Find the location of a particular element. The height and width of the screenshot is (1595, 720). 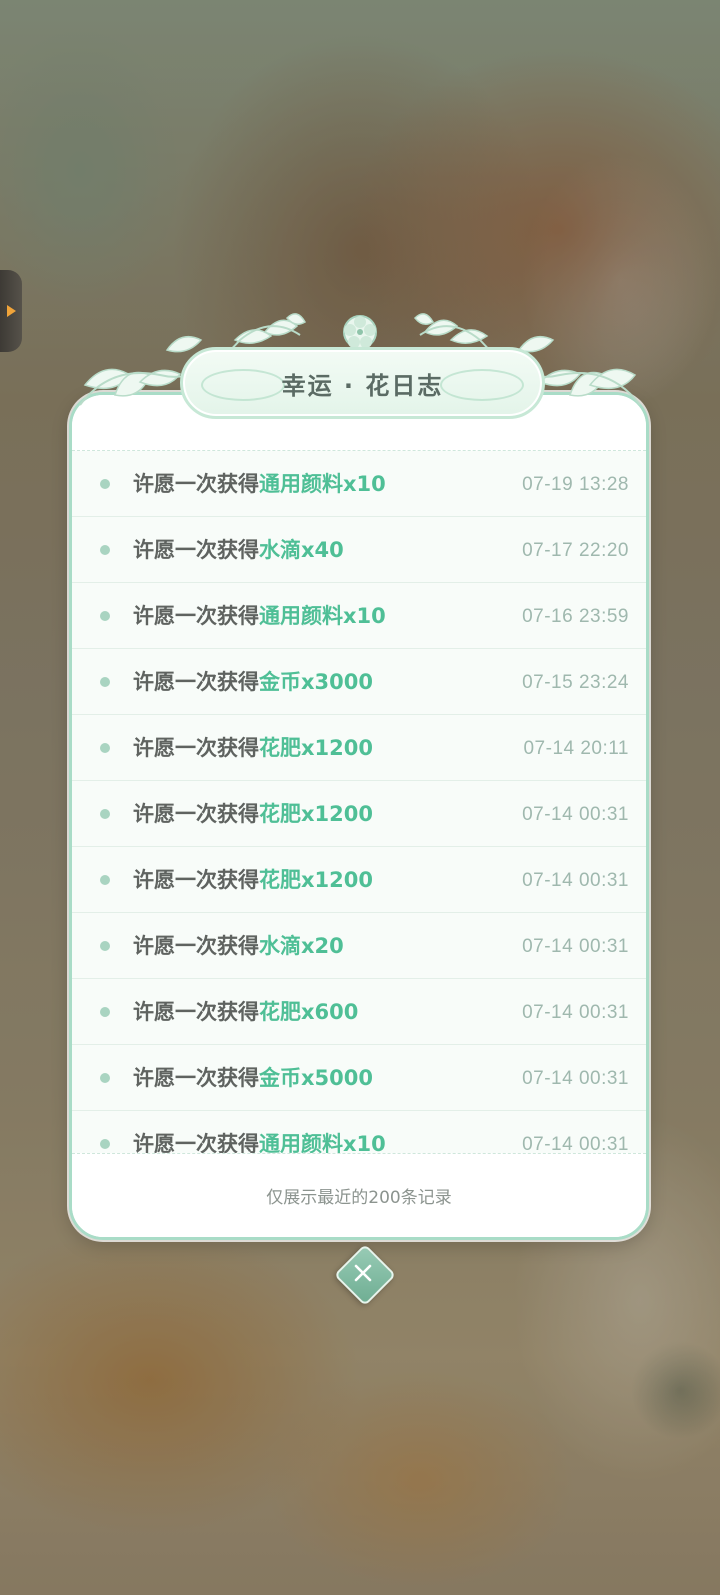

title-plaque: 幸运 · 花日志 is located at coordinates (362, 383).